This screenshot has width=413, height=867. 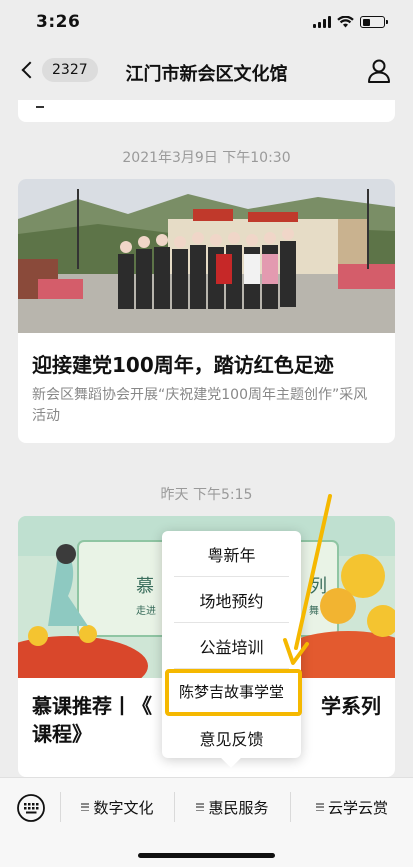 I want to click on article-title-line2: 课程》, so click(x=62, y=734).